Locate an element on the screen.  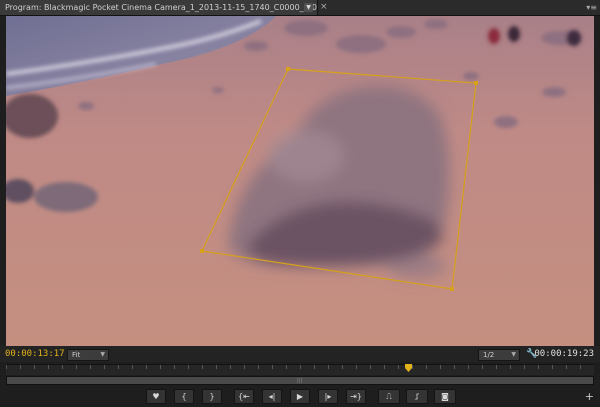
step-forward-icon: |▸ is located at coordinates (328, 396).